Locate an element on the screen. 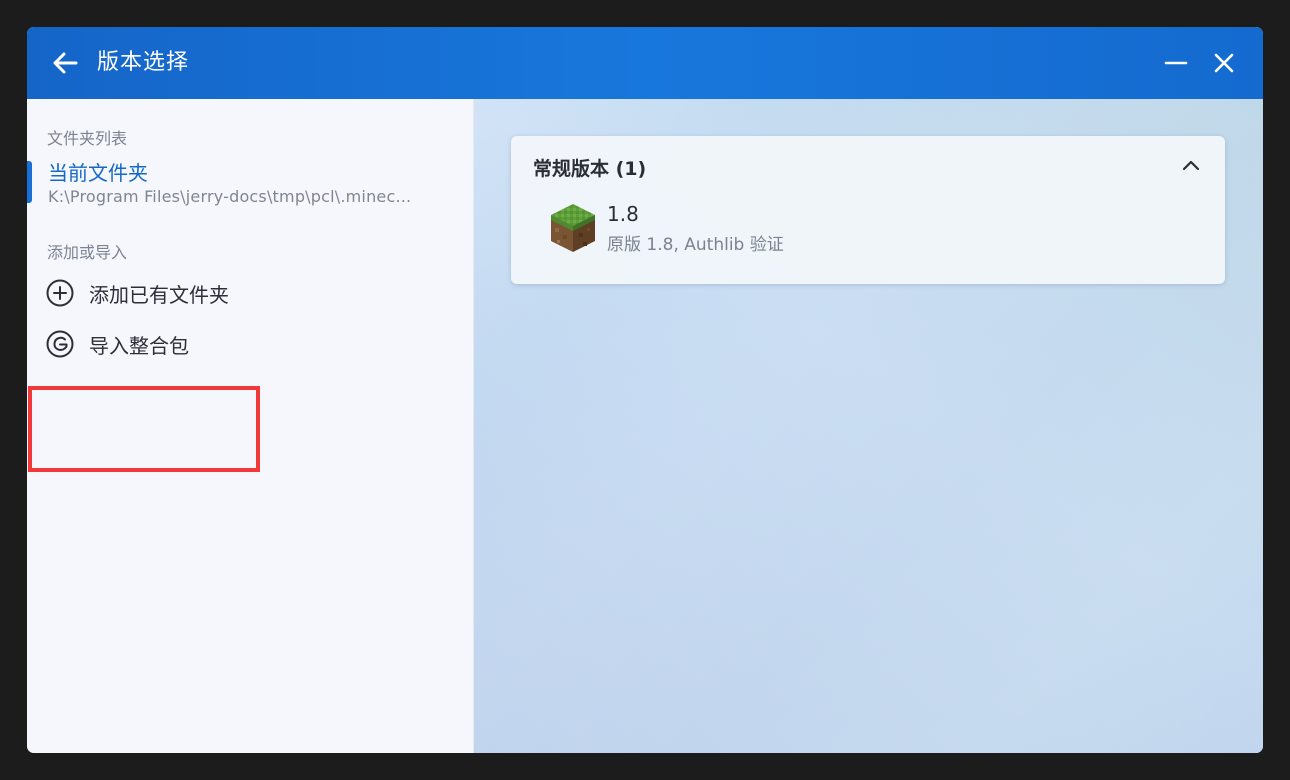 The image size is (1290, 780). minimize-button is located at coordinates (1176, 63).